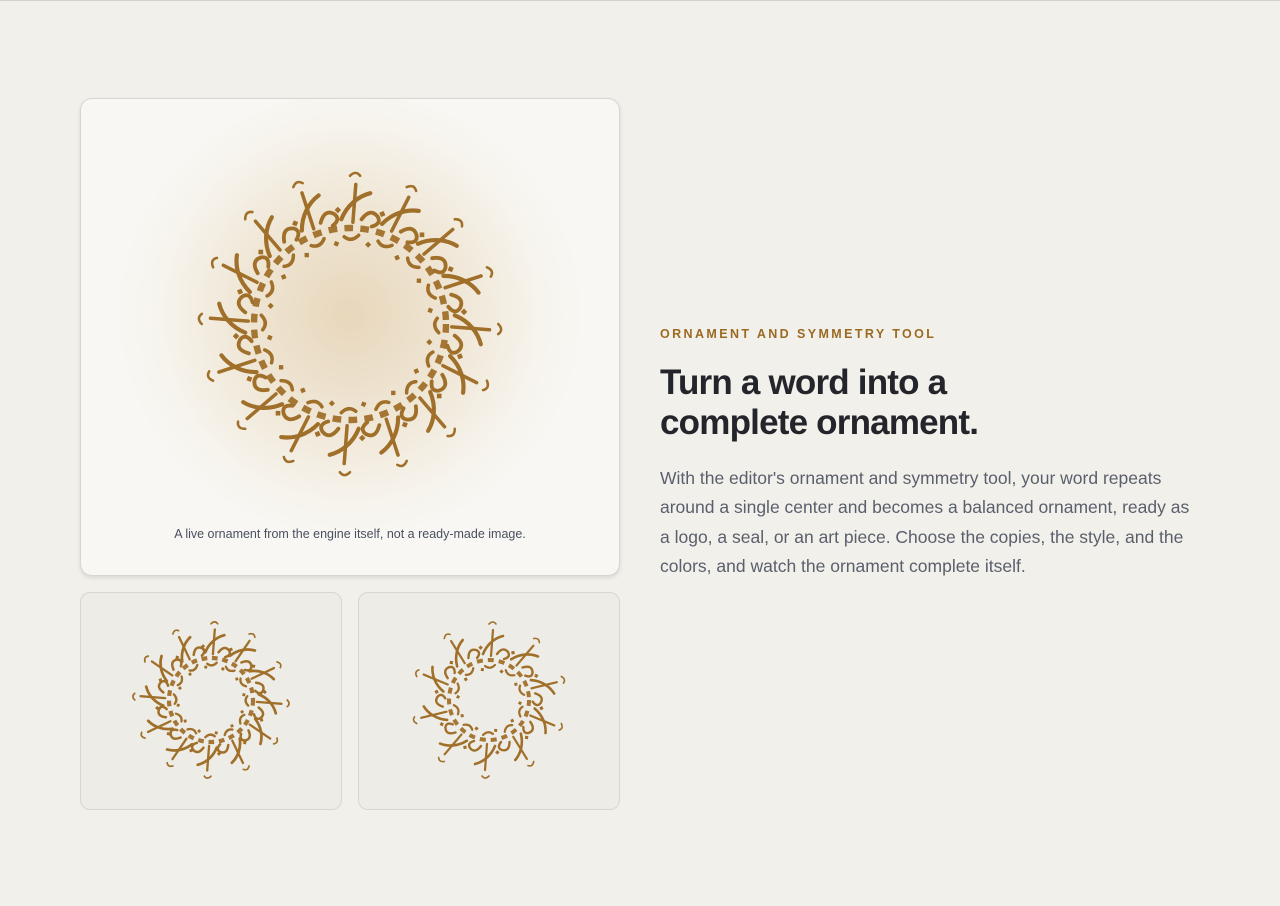 The width and height of the screenshot is (1280, 906). What do you see at coordinates (819, 422) in the screenshot?
I see `headline-line-2: complete ornament.` at bounding box center [819, 422].